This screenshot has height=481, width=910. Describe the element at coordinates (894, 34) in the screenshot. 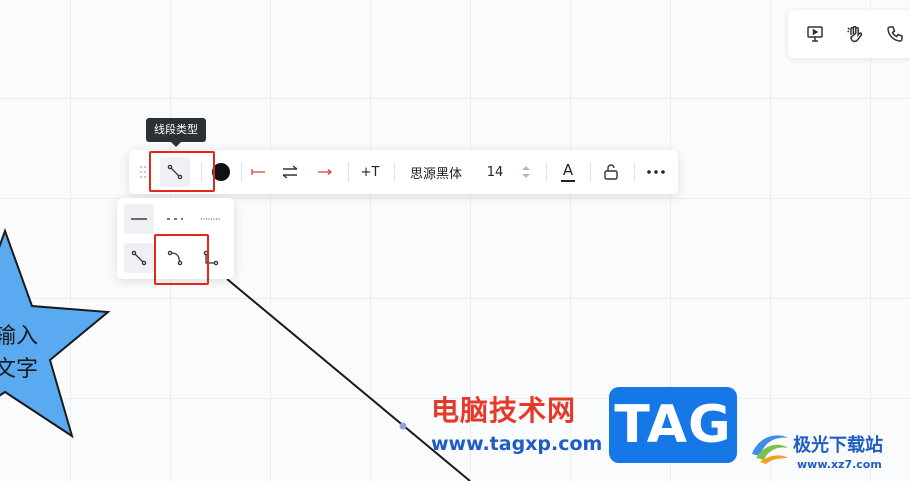

I see `phone-icon` at that location.